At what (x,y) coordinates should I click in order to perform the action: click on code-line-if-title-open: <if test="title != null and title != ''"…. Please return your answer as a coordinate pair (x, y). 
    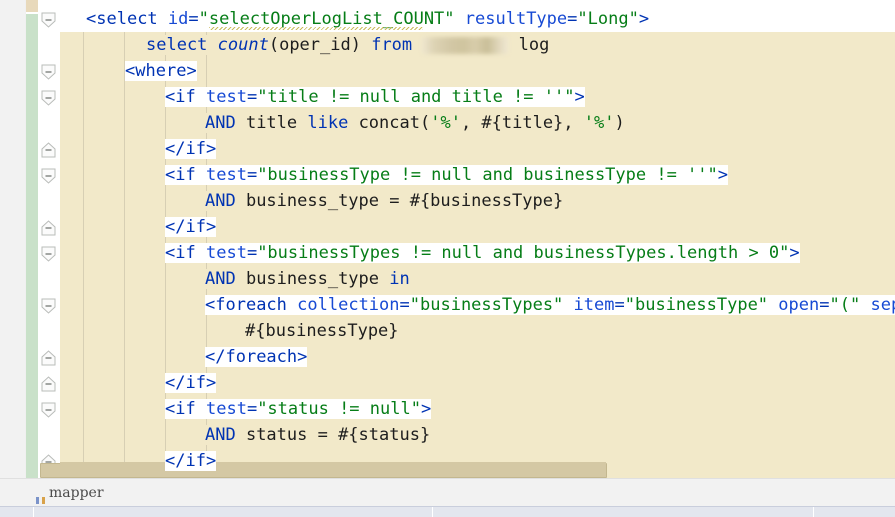
    Looking at the image, I should click on (322, 97).